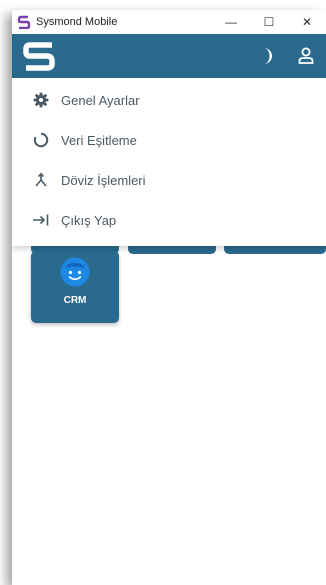 The width and height of the screenshot is (326, 585). Describe the element at coordinates (75, 300) in the screenshot. I see `tile-label: CRM` at that location.